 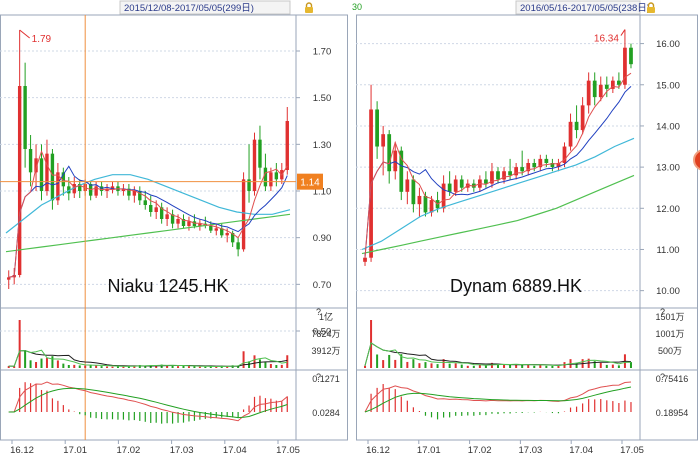 What do you see at coordinates (668, 291) in the screenshot?
I see `y-tick-label: 10.00` at bounding box center [668, 291].